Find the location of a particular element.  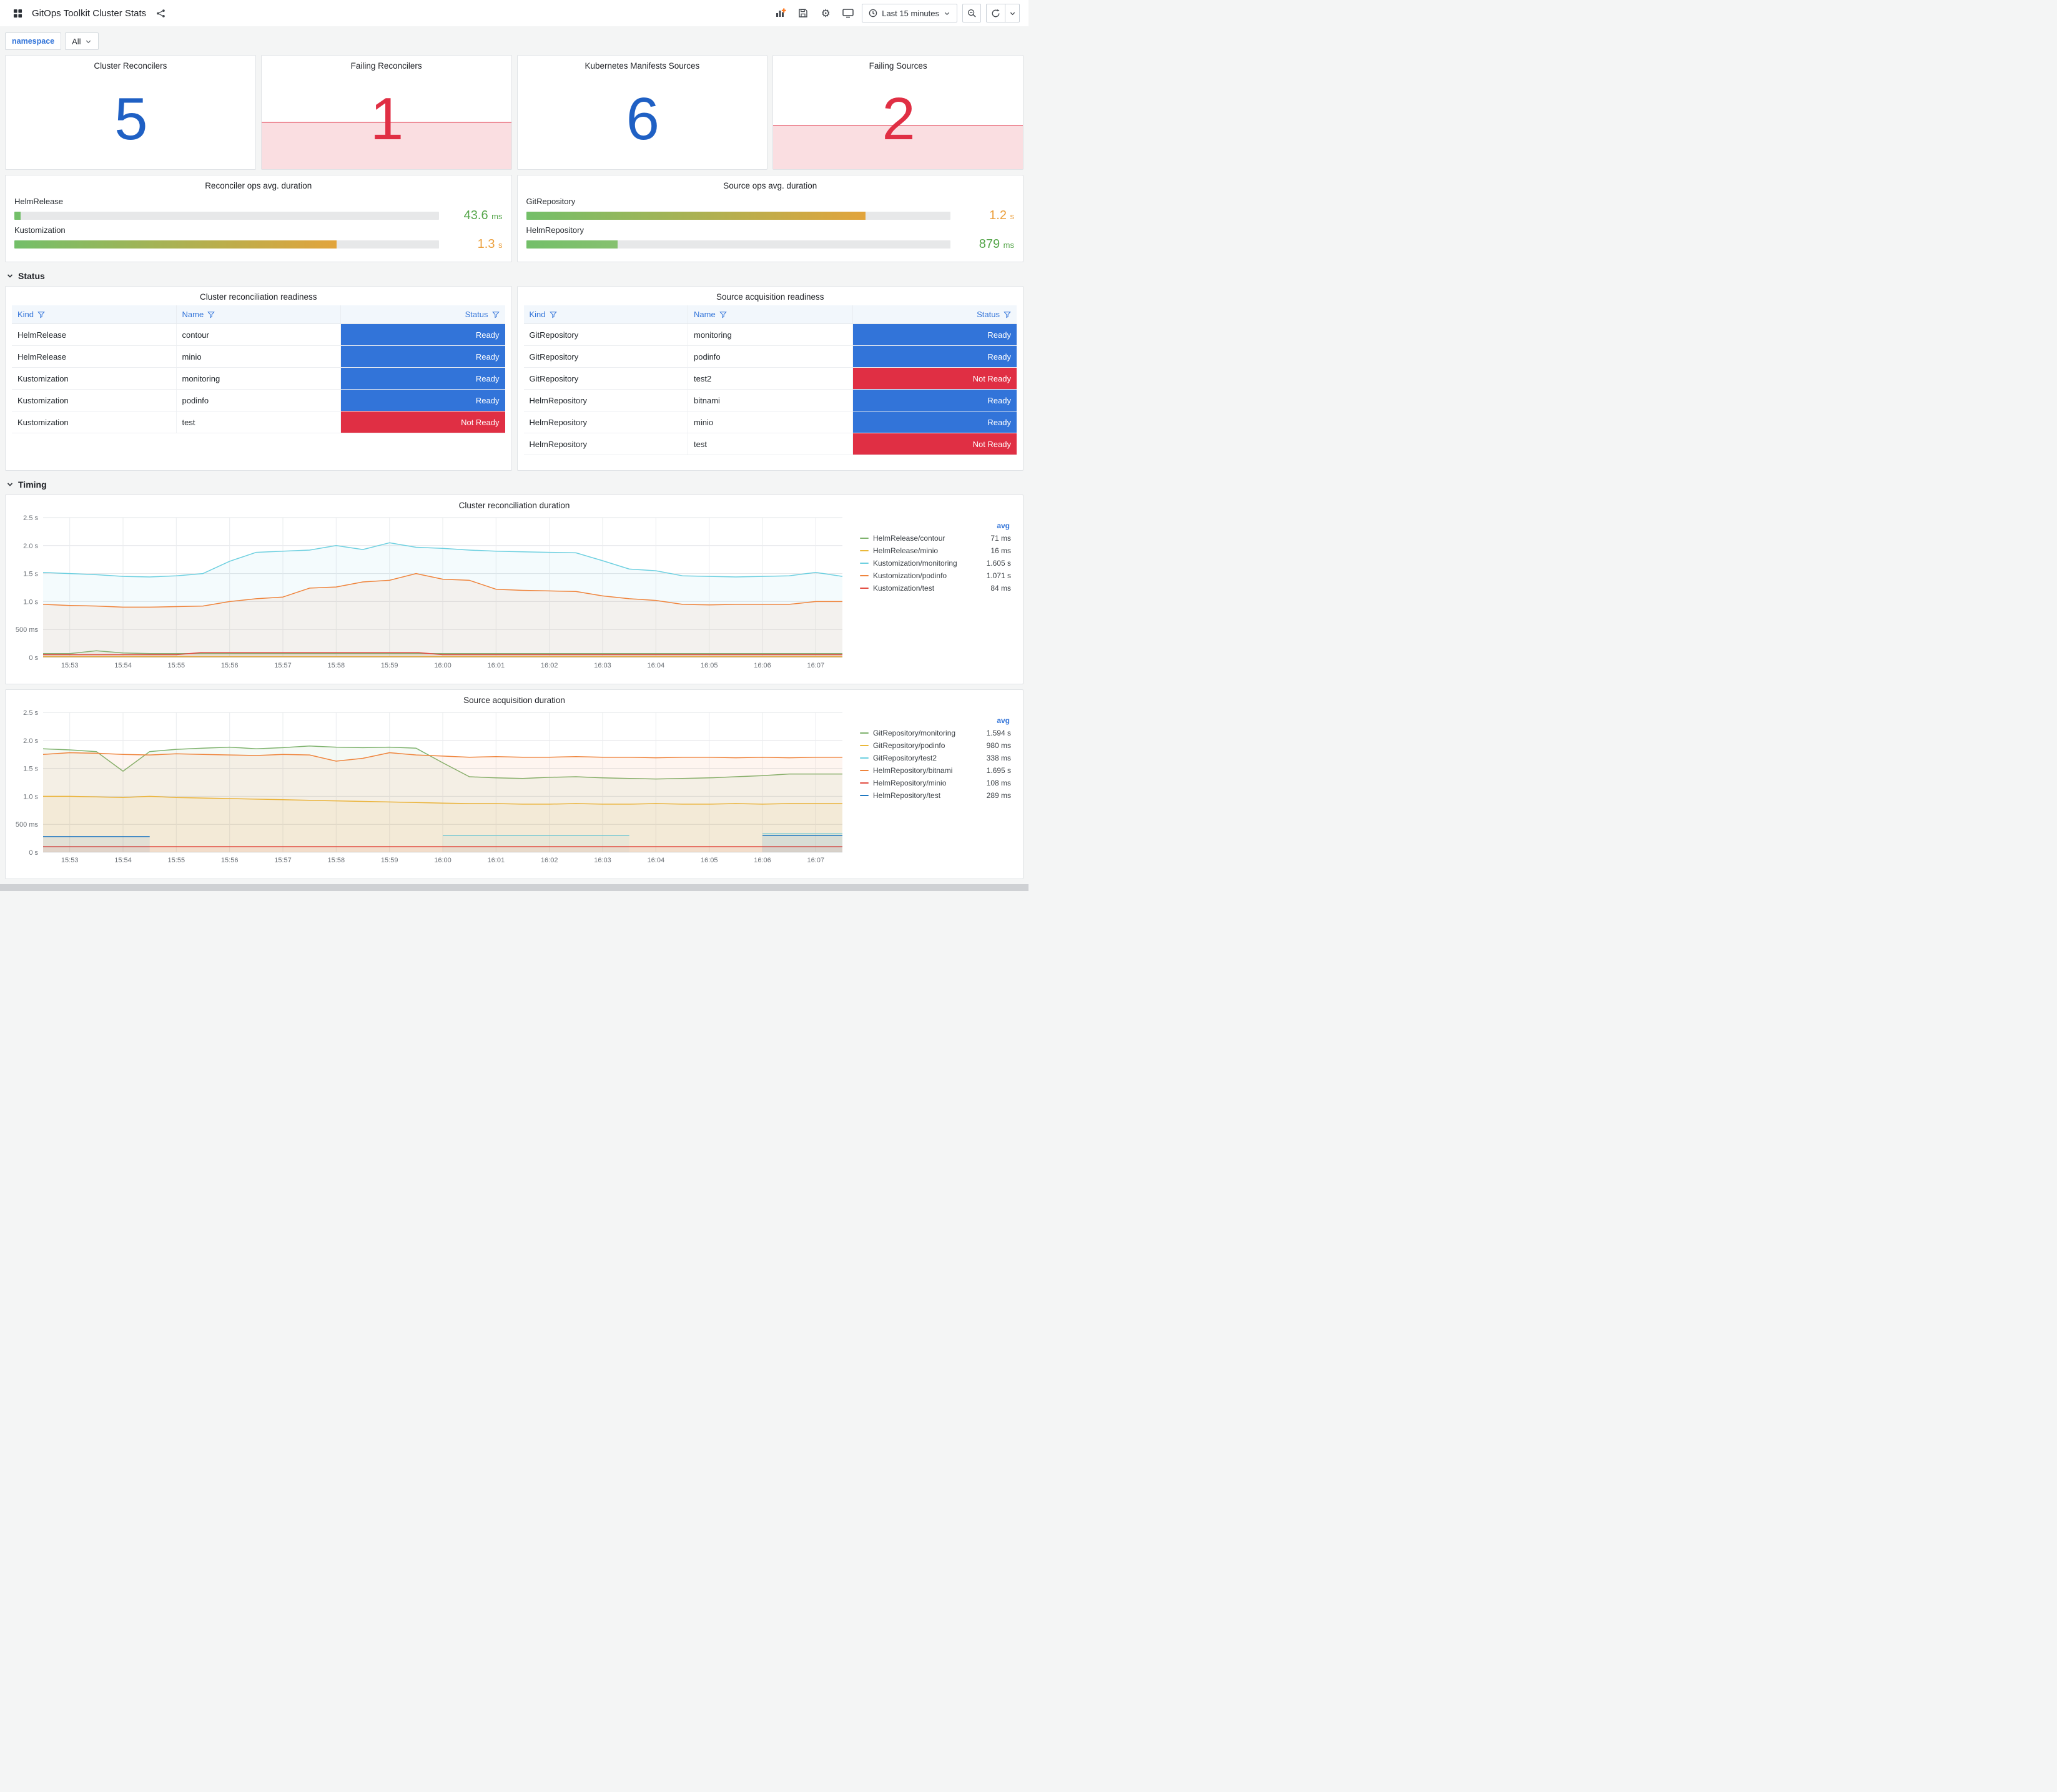

variable-label-pill: namespace is located at coordinates (33, 41).